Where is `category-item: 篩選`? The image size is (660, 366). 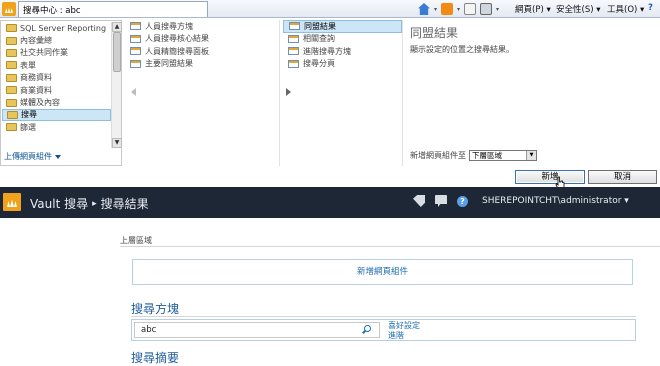
category-item: 篩選 is located at coordinates (56, 127).